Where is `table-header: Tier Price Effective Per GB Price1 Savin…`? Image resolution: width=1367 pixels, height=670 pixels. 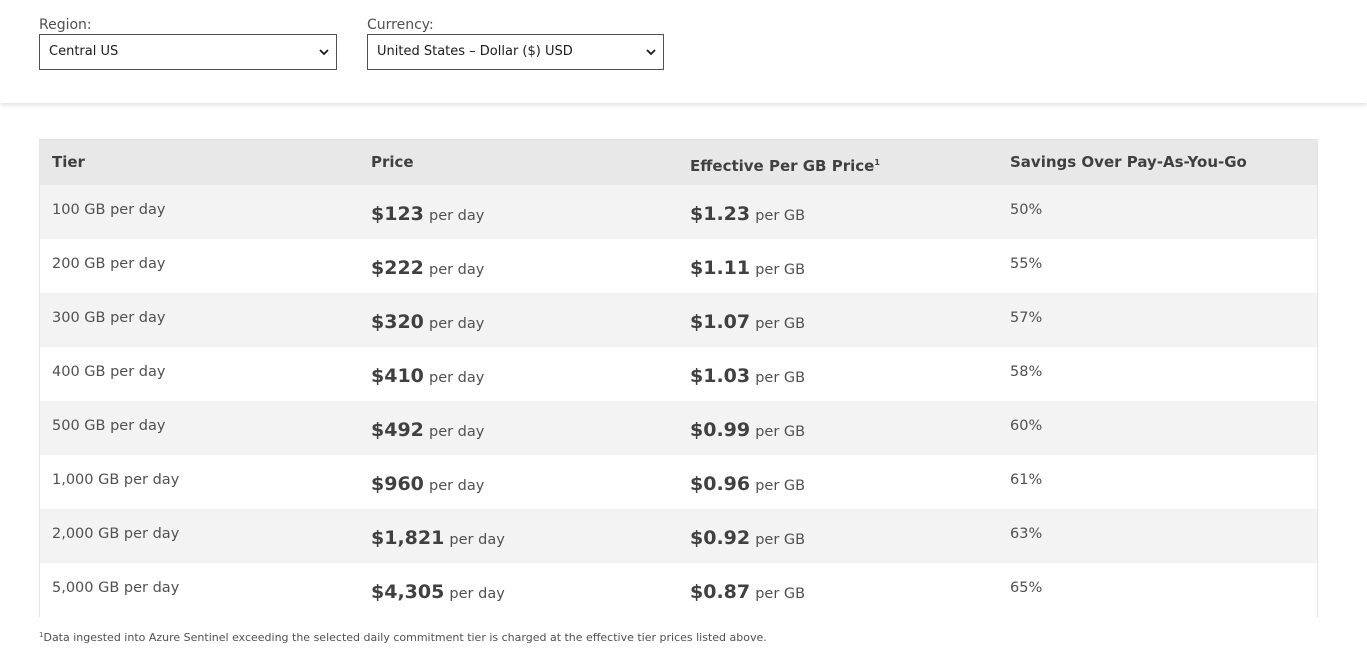 table-header: Tier Price Effective Per GB Price1 Savin… is located at coordinates (678, 162).